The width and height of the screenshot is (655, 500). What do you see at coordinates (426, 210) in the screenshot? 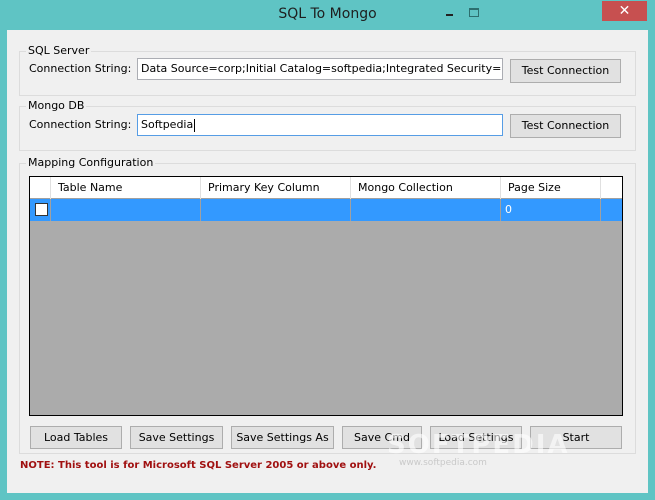
I see `cell-mongo-collection` at bounding box center [426, 210].